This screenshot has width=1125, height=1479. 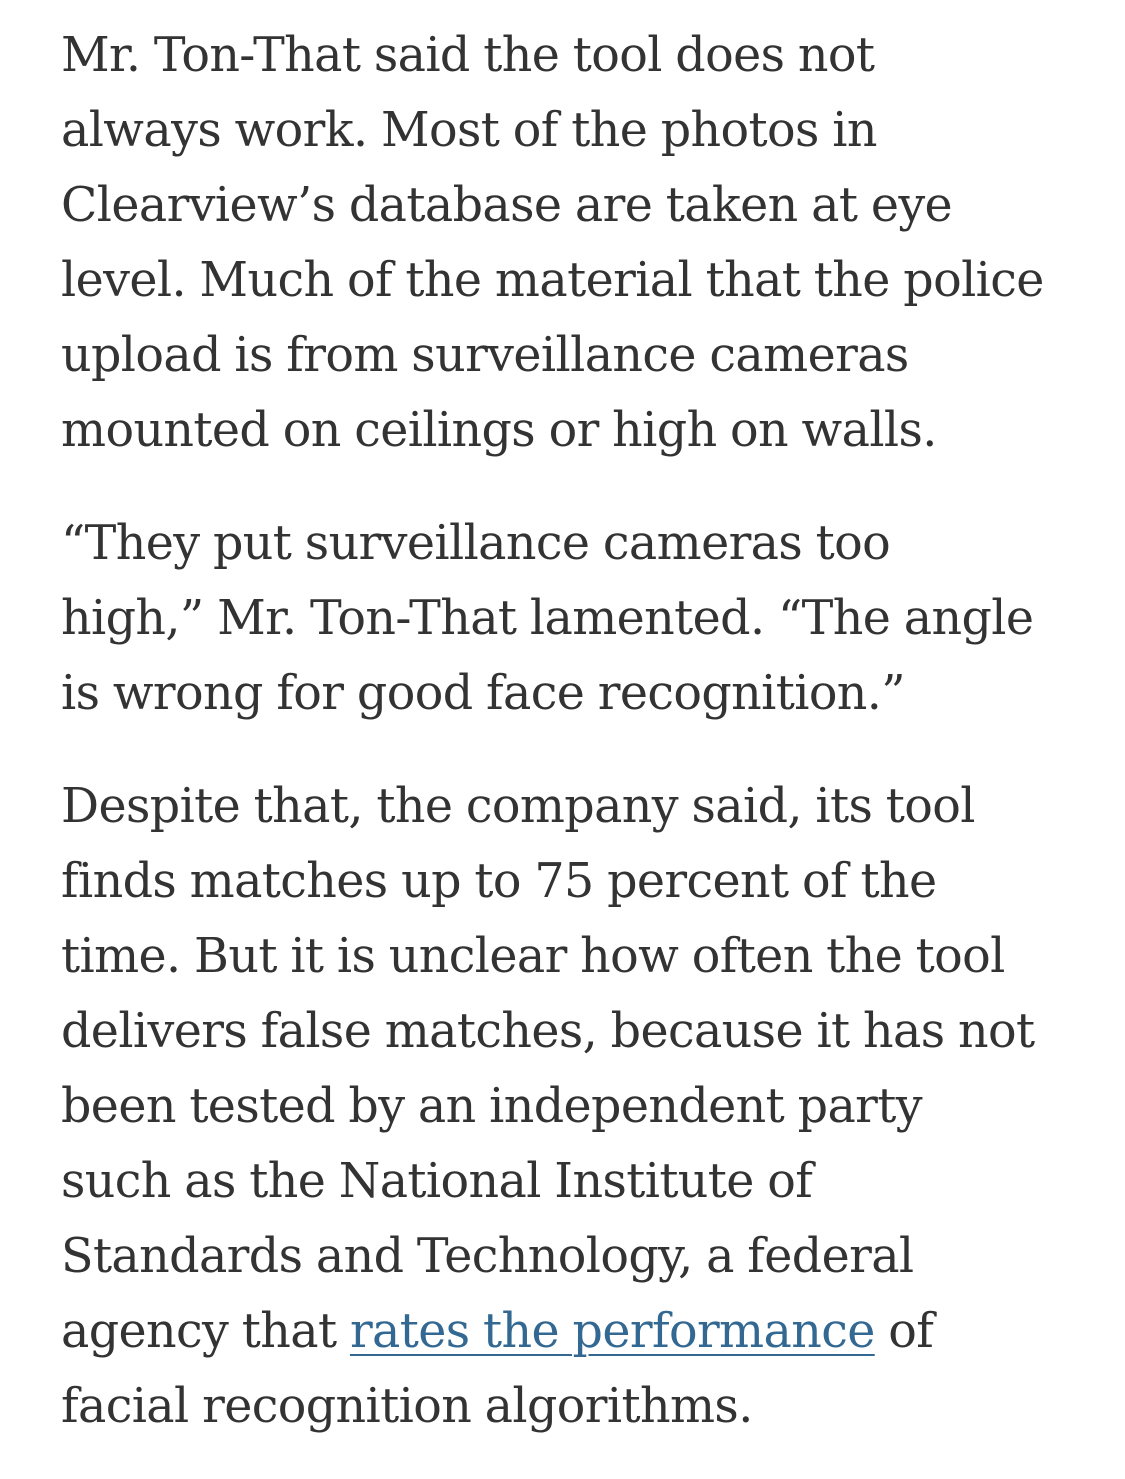 What do you see at coordinates (507, 205) in the screenshot?
I see `text-line: Clearview’s database are taken at eye` at bounding box center [507, 205].